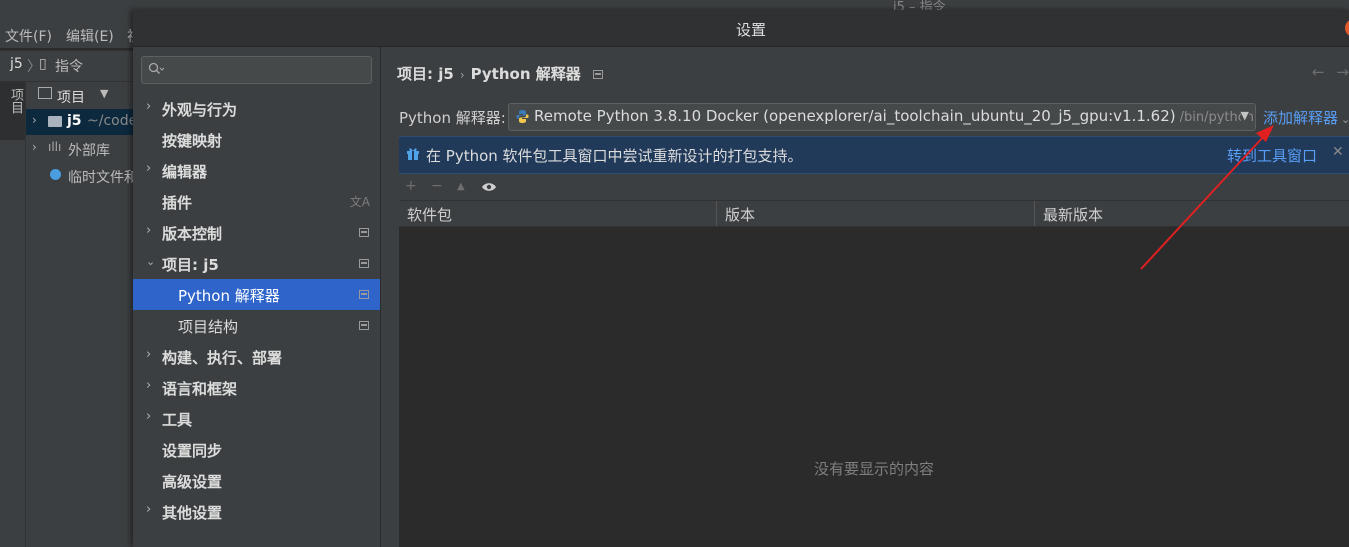 The width and height of the screenshot is (1349, 547). I want to click on breadcrumb-current: Python 解释器, so click(525, 74).